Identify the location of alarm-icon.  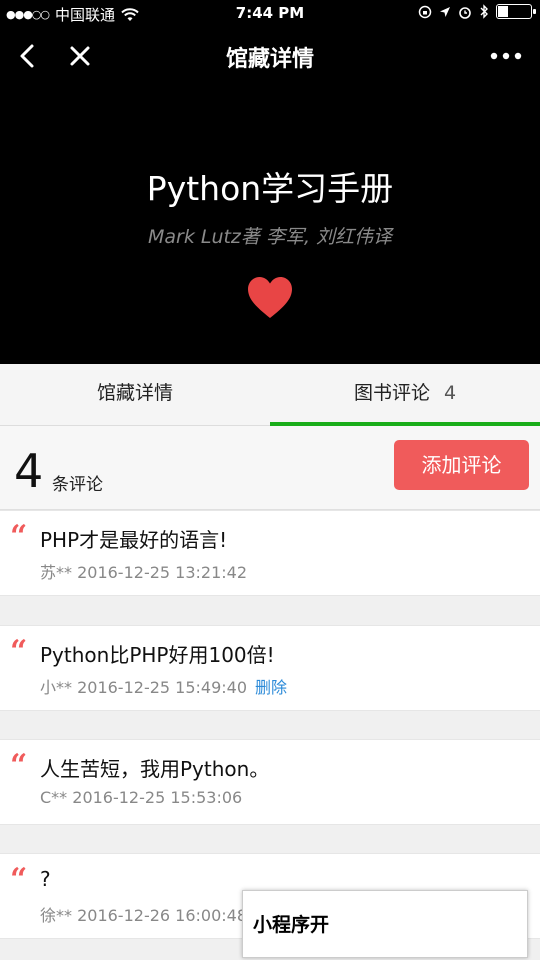
(465, 12).